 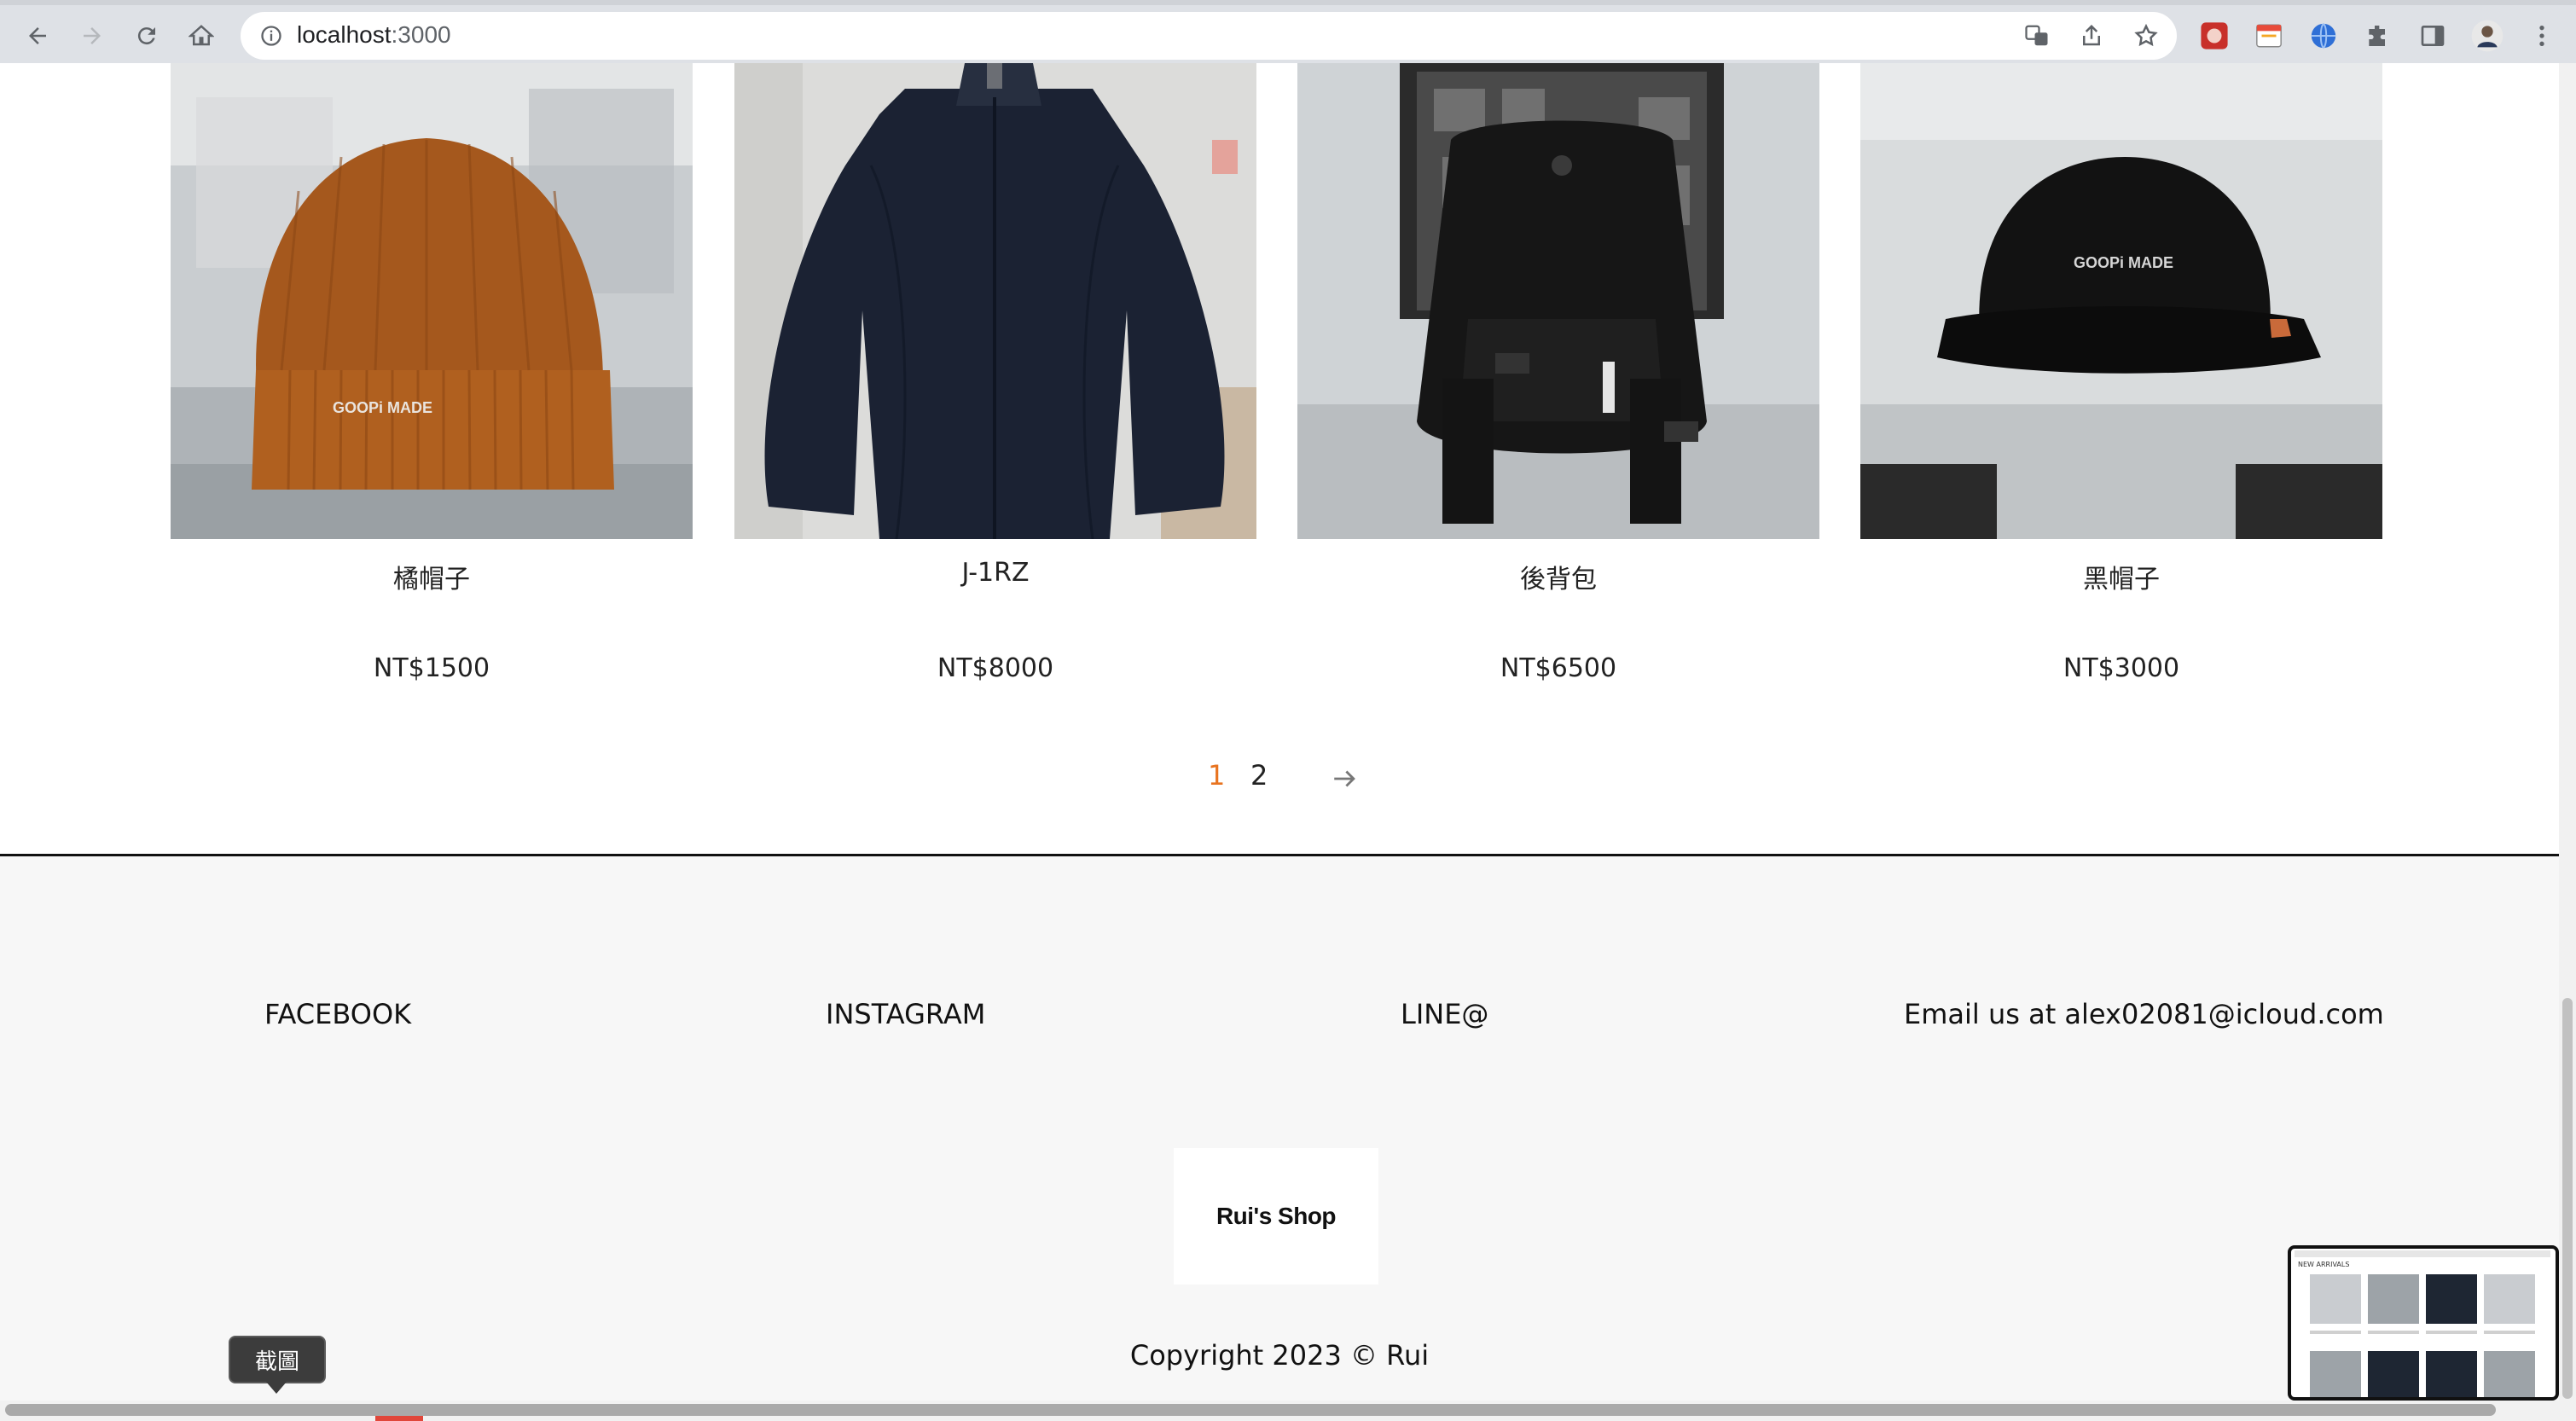 What do you see at coordinates (2144, 1014) in the screenshot?
I see `email-link: Email us at alex02081@icloud.com` at bounding box center [2144, 1014].